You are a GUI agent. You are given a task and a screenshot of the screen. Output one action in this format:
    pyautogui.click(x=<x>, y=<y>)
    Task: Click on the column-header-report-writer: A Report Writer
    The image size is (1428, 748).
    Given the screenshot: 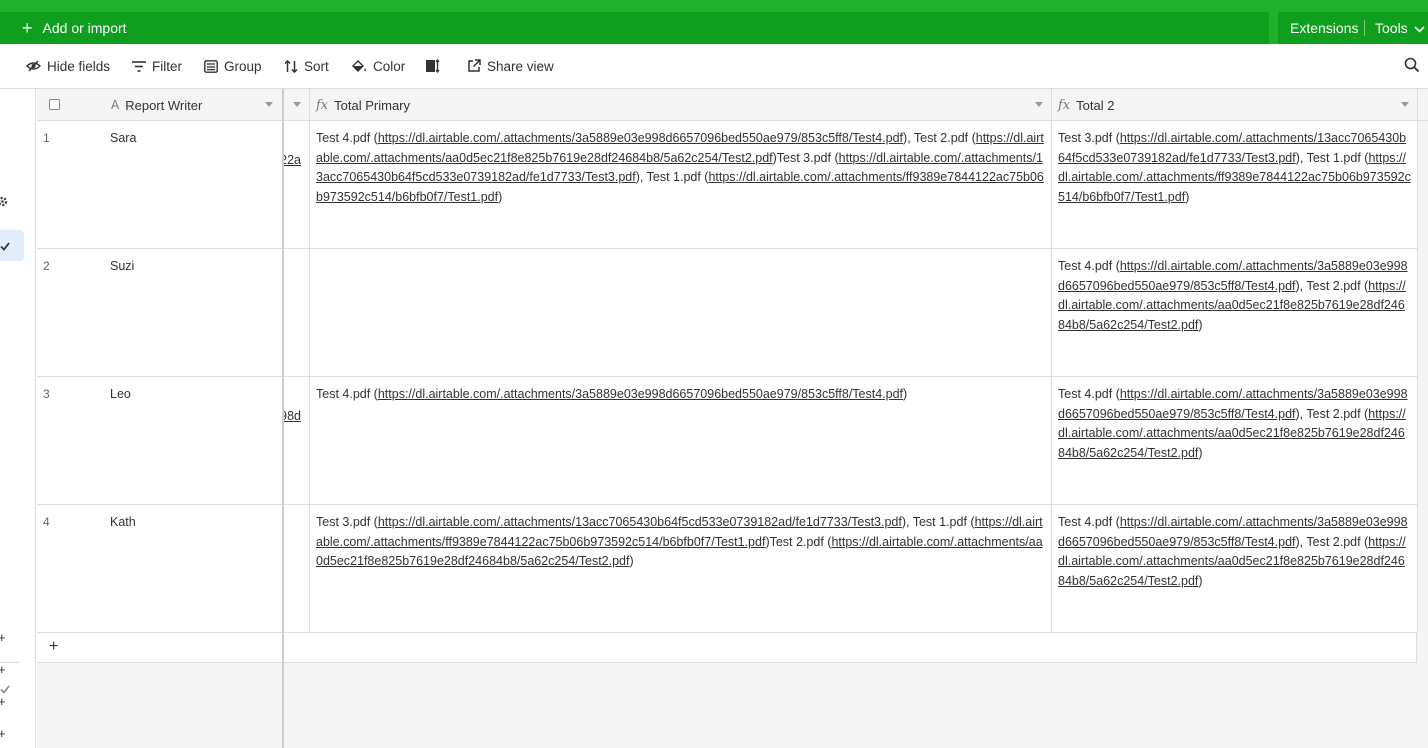 What is the action you would take?
    pyautogui.click(x=156, y=105)
    